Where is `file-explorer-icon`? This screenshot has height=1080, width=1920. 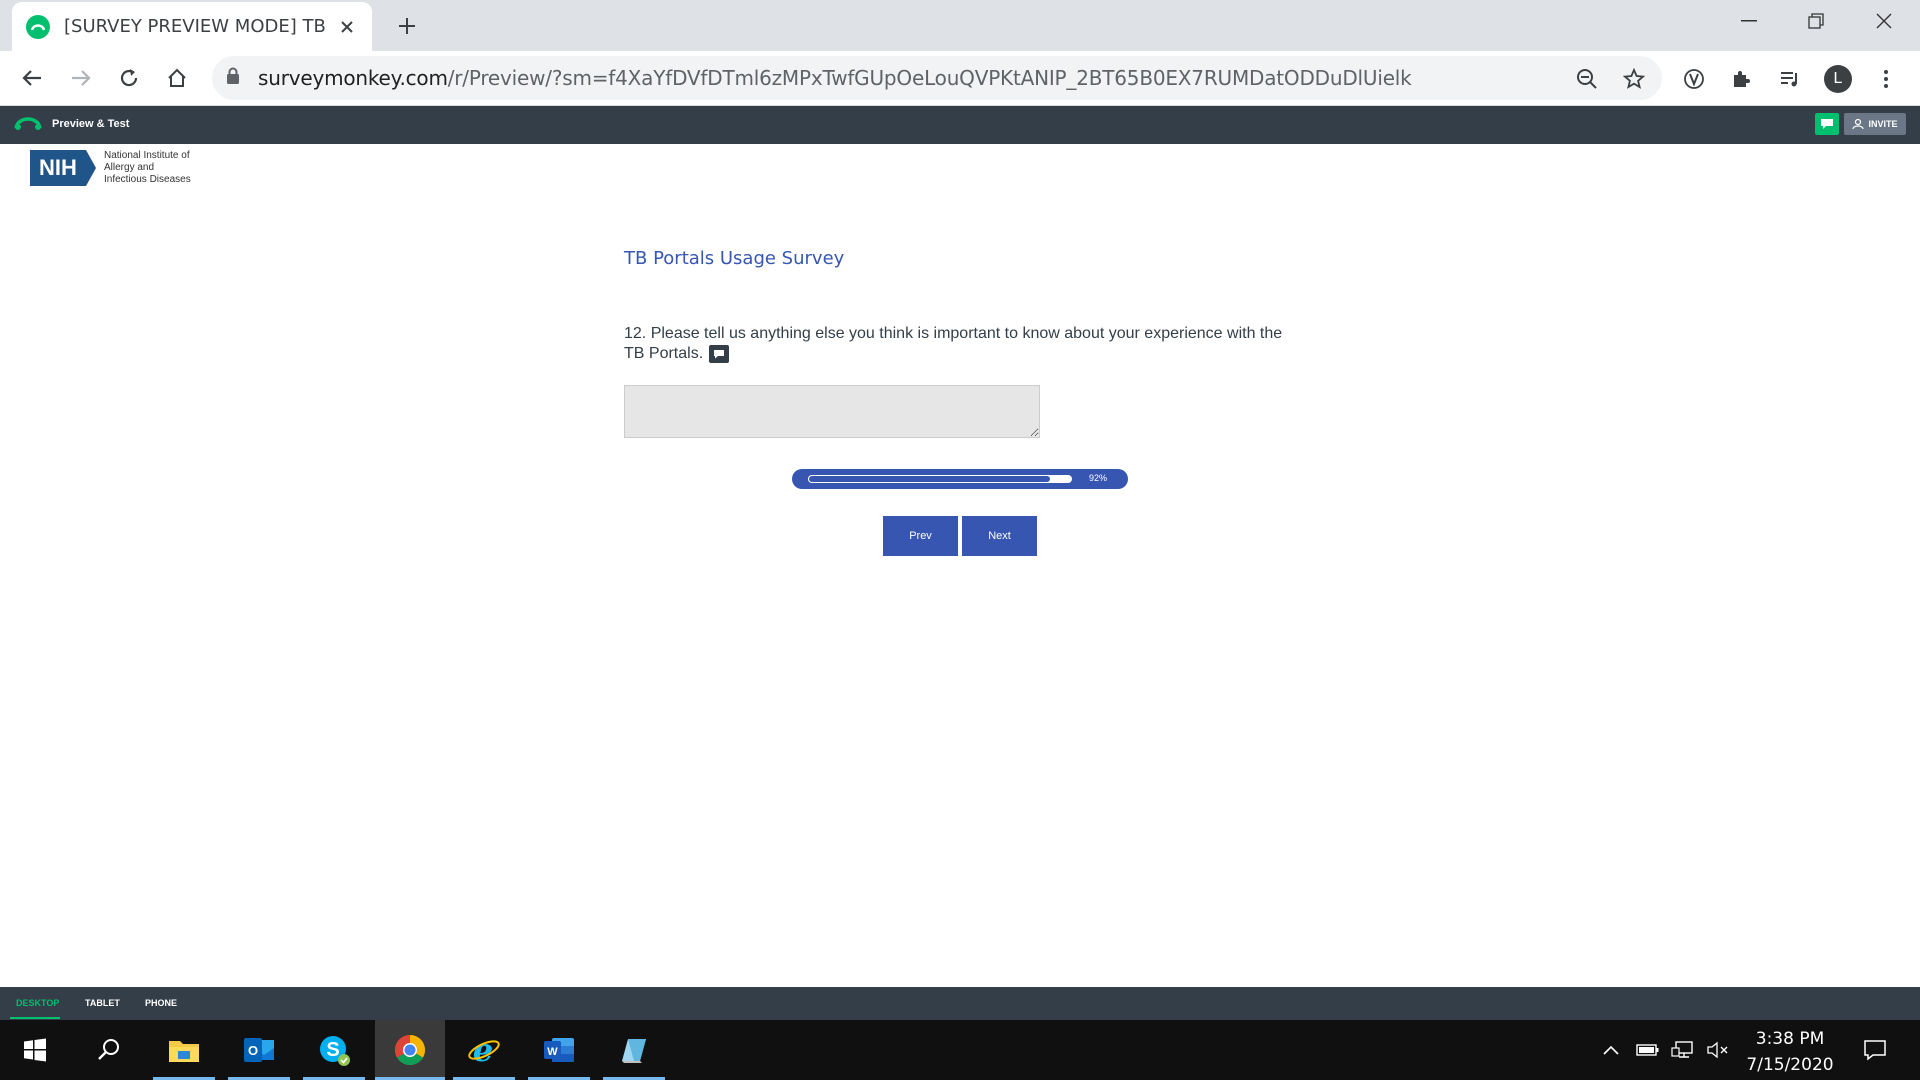 file-explorer-icon is located at coordinates (184, 1050).